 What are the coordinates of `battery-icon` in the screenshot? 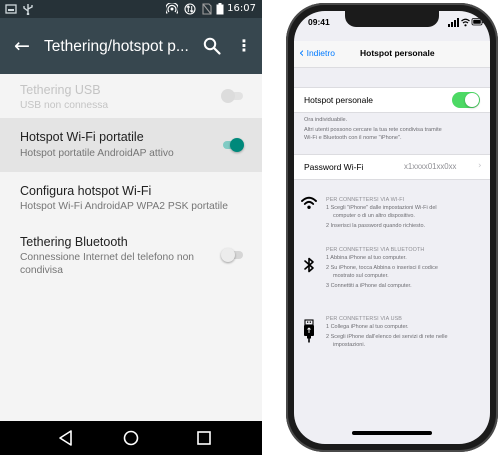 It's located at (220, 9).